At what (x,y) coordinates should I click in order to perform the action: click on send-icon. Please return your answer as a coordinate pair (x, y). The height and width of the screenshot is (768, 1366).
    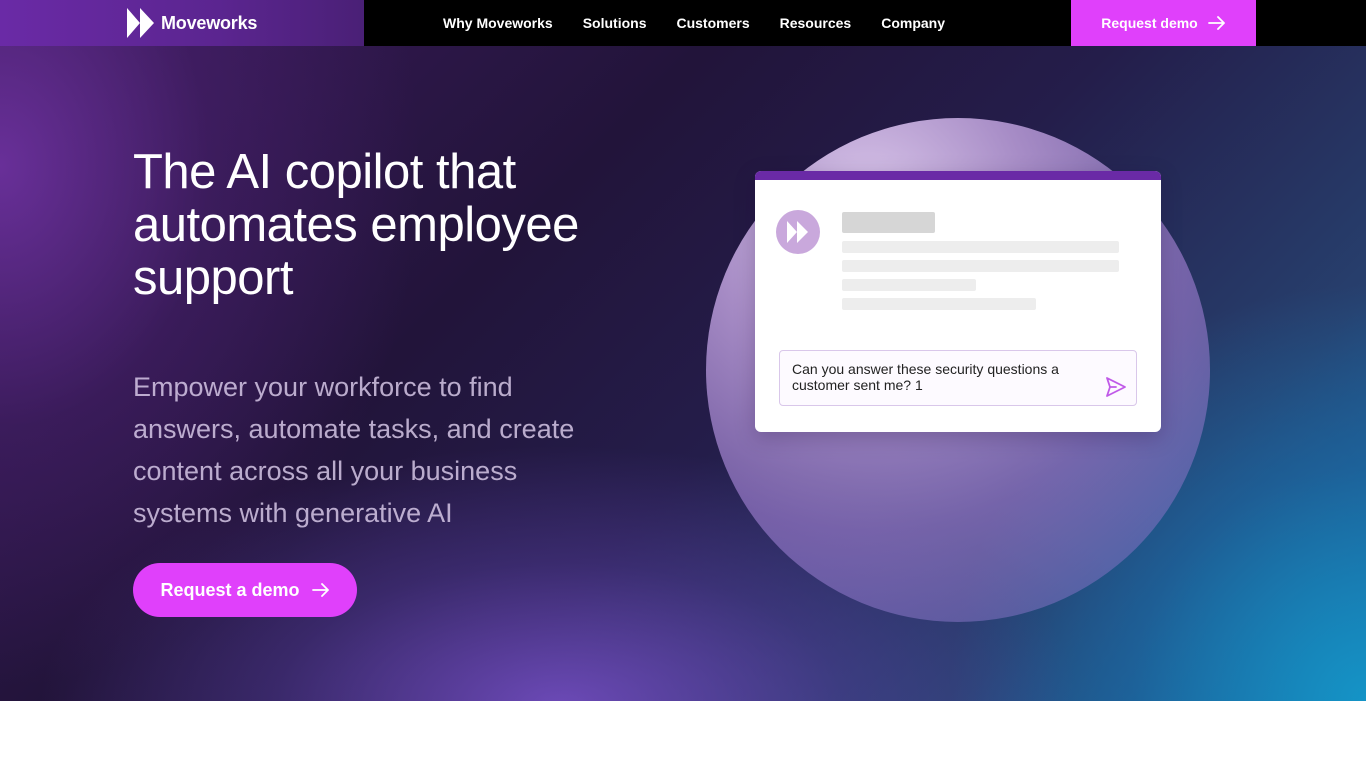
    Looking at the image, I should click on (1116, 387).